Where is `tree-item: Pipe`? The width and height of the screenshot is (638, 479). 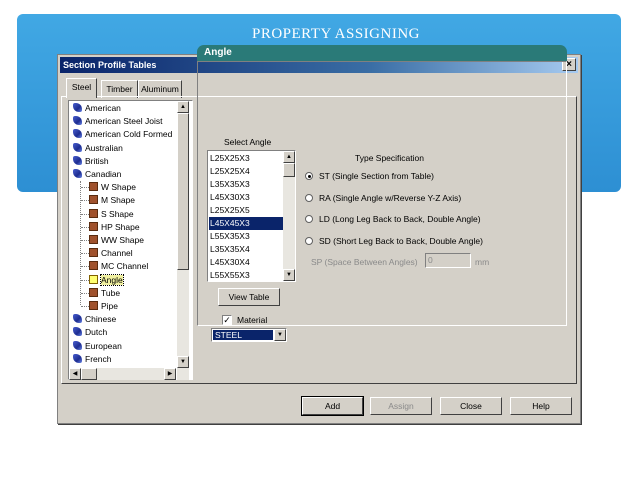 tree-item: Pipe is located at coordinates (103, 306).